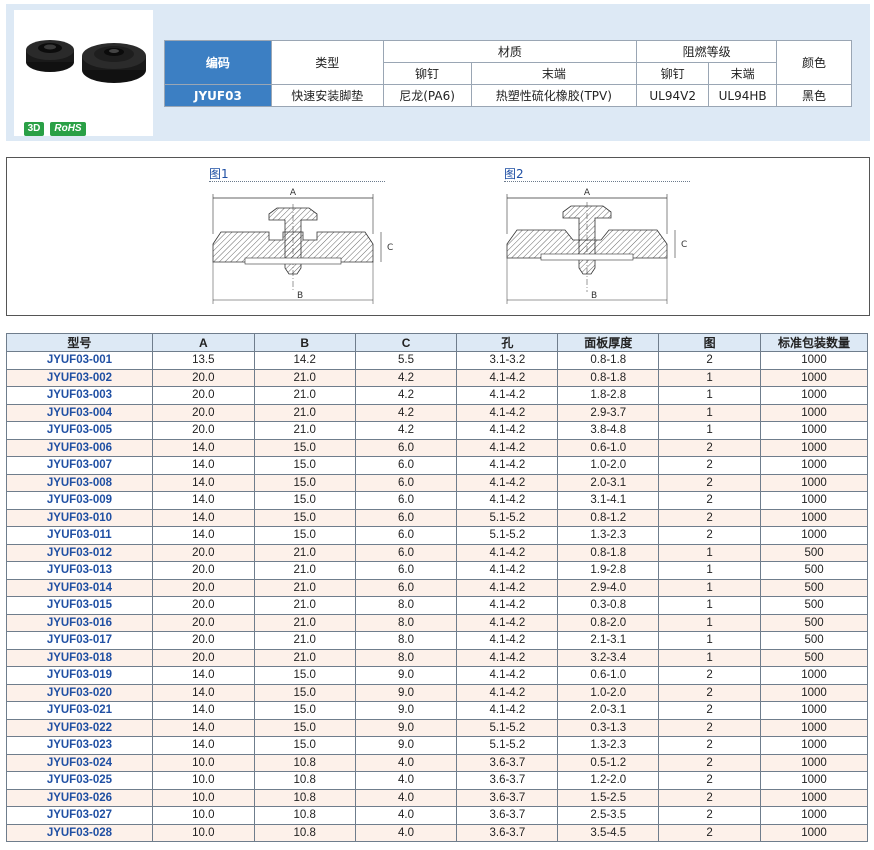 The image size is (874, 850). Describe the element at coordinates (86, 61) in the screenshot. I see `rubber-foot-image` at that location.